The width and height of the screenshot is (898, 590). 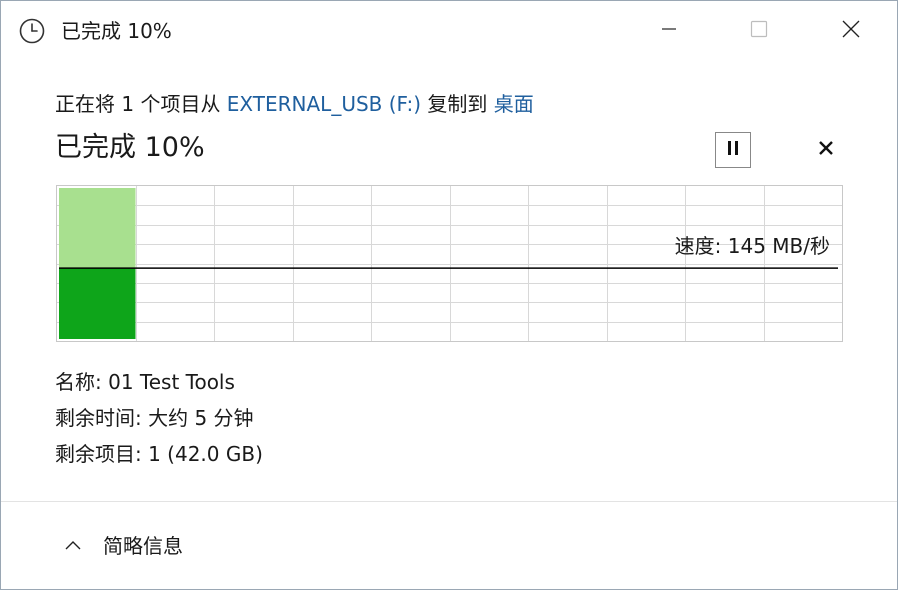 I want to click on progress-status: 已完成 10%, so click(x=130, y=147).